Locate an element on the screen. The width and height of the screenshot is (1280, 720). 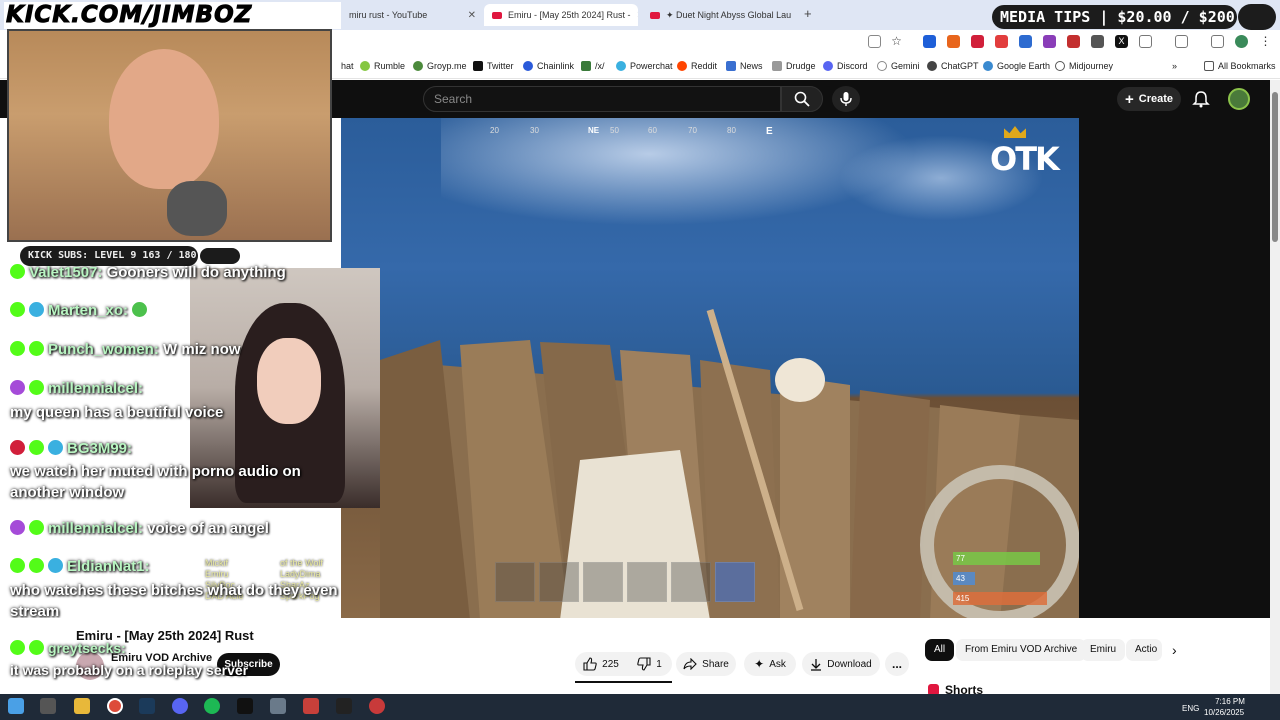
chevron-right-icon: › is located at coordinates (1174, 650).